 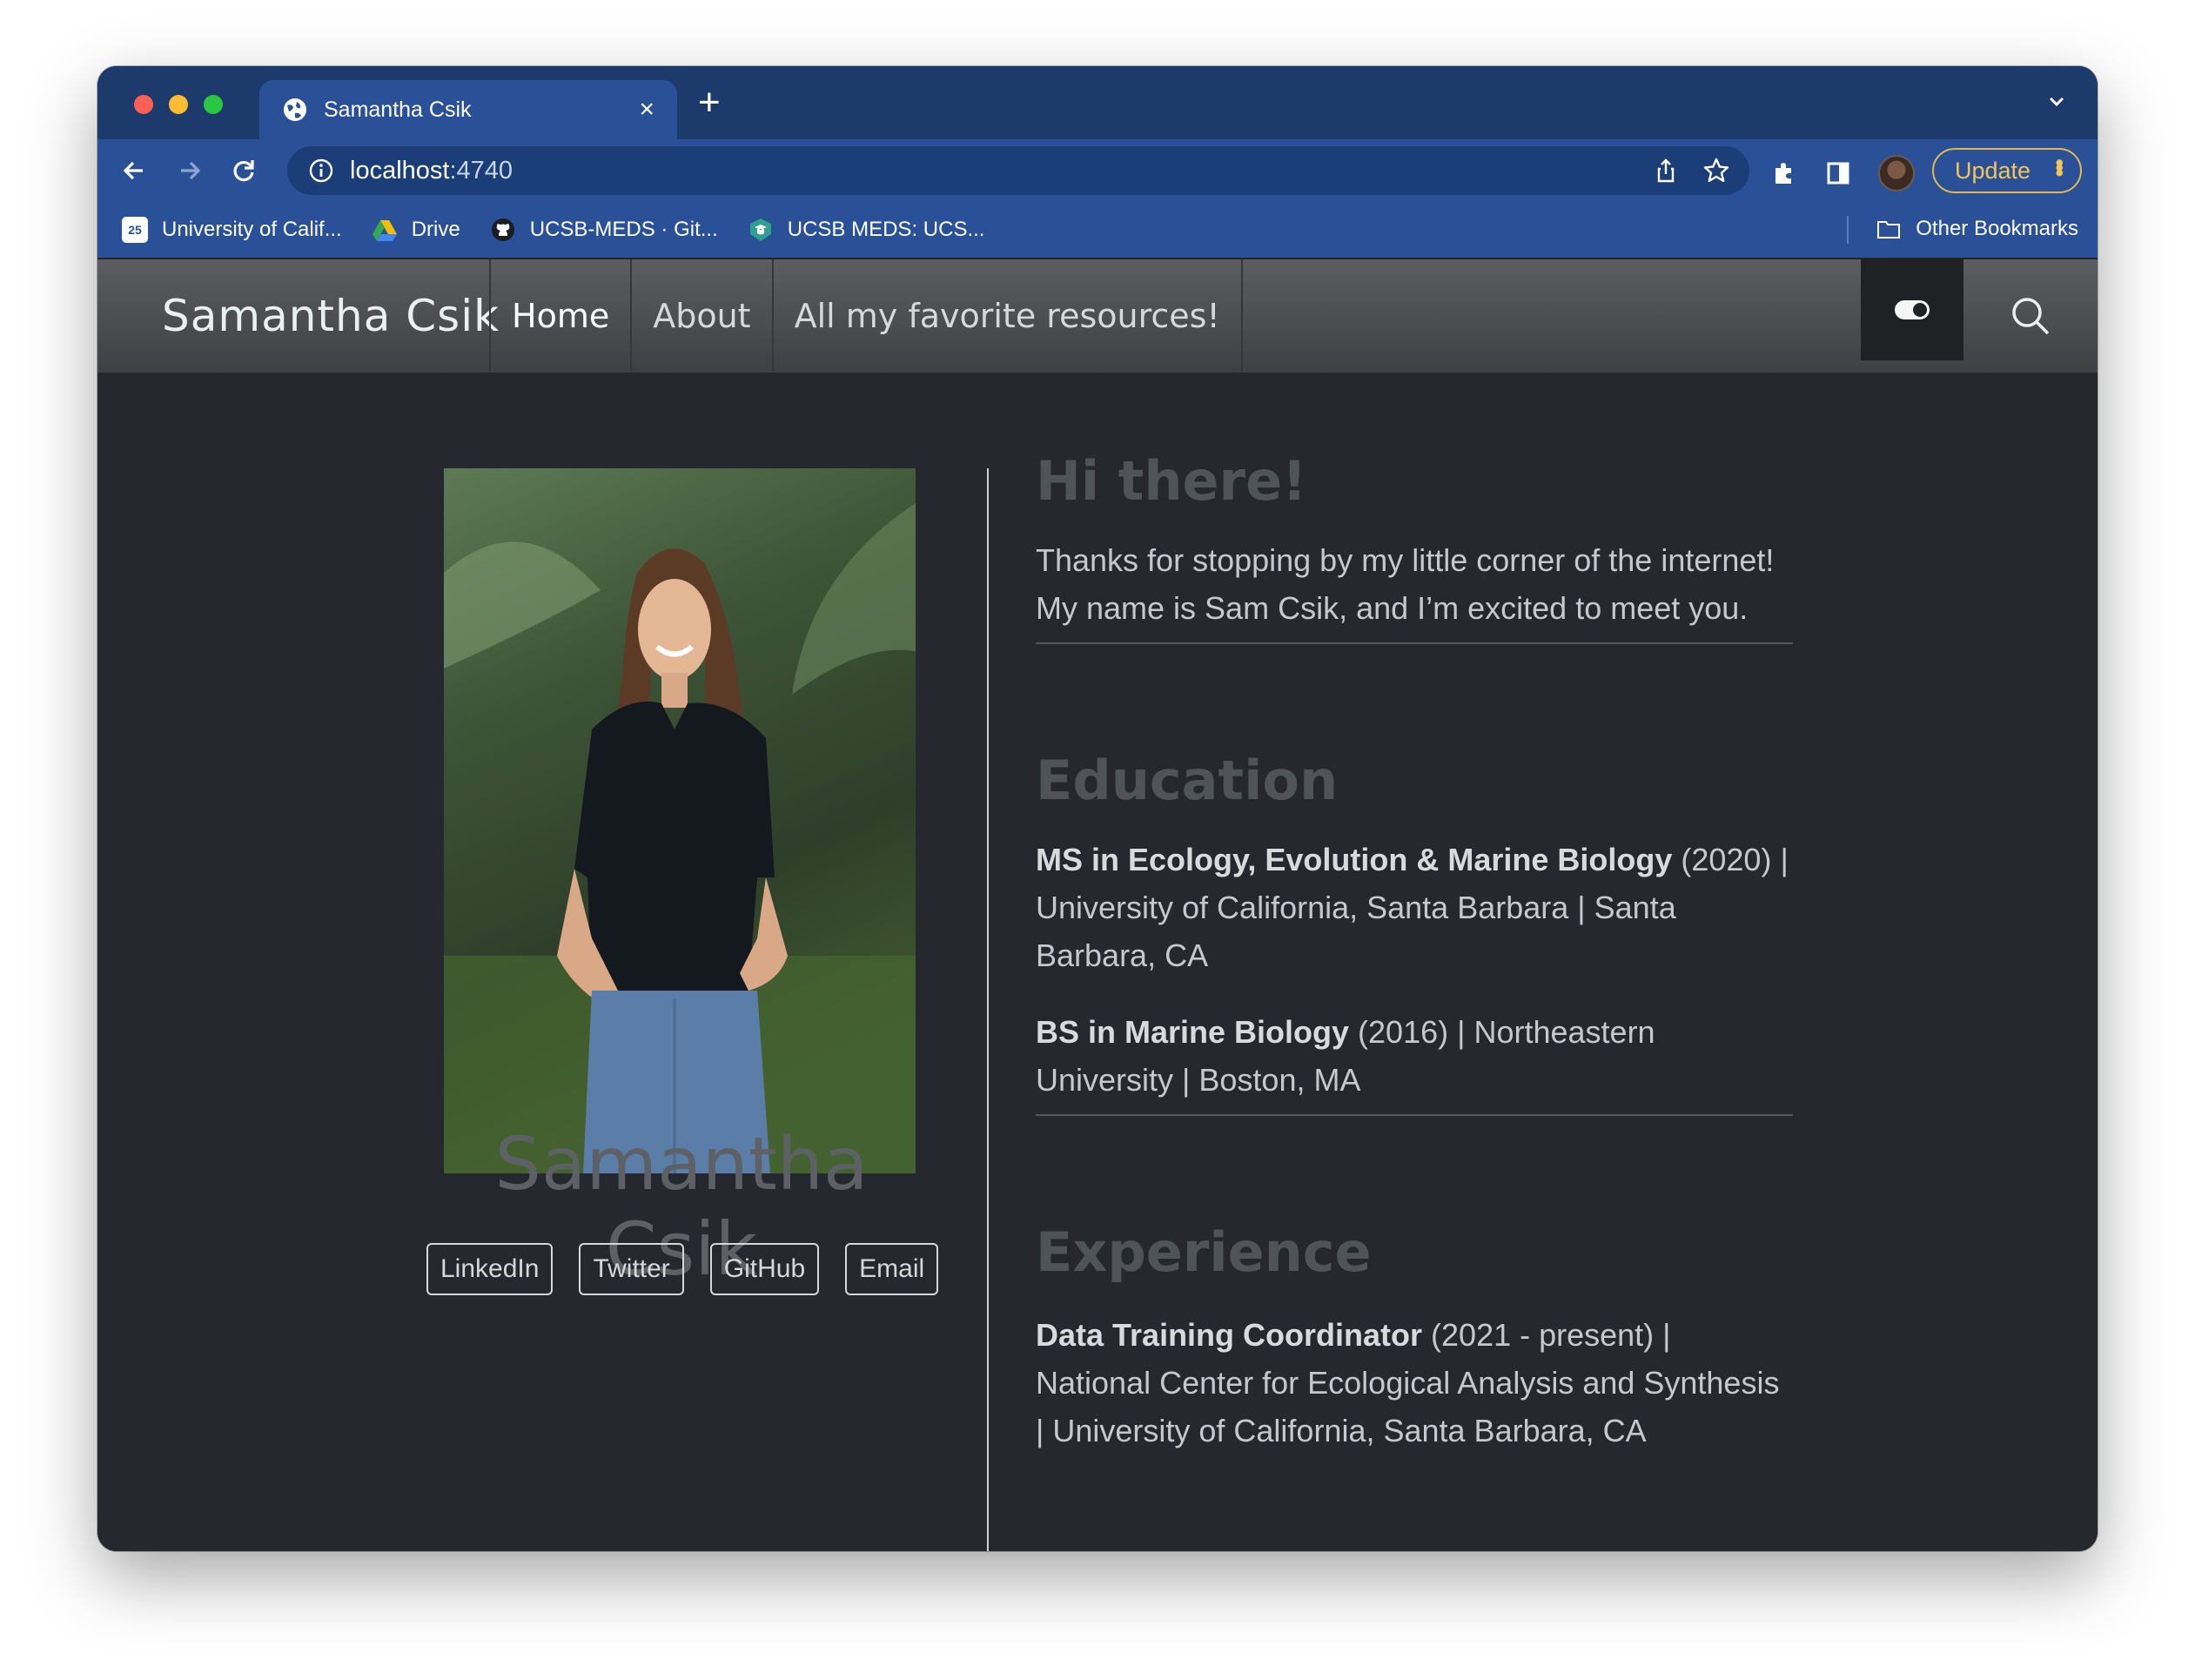 What do you see at coordinates (1097, 102) in the screenshot?
I see `tab-strip: Samantha Csik × +` at bounding box center [1097, 102].